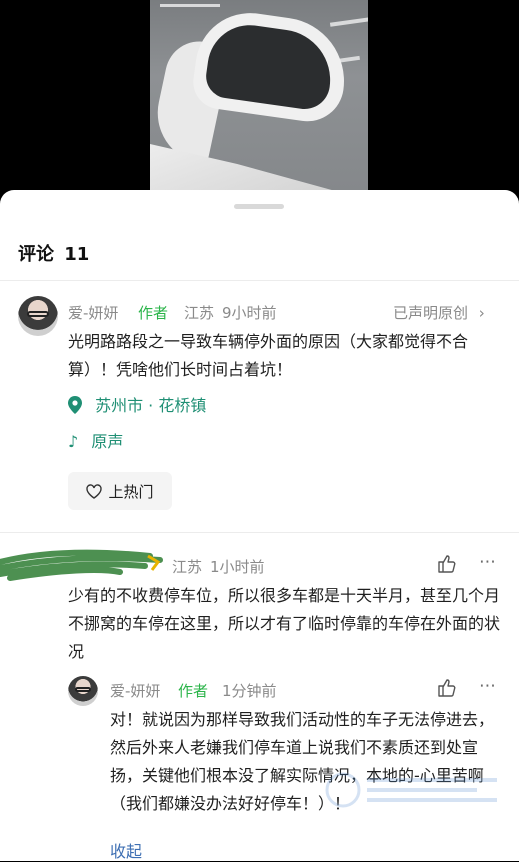  What do you see at coordinates (93, 312) in the screenshot?
I see `post-username: 爱-妍妍` at bounding box center [93, 312].